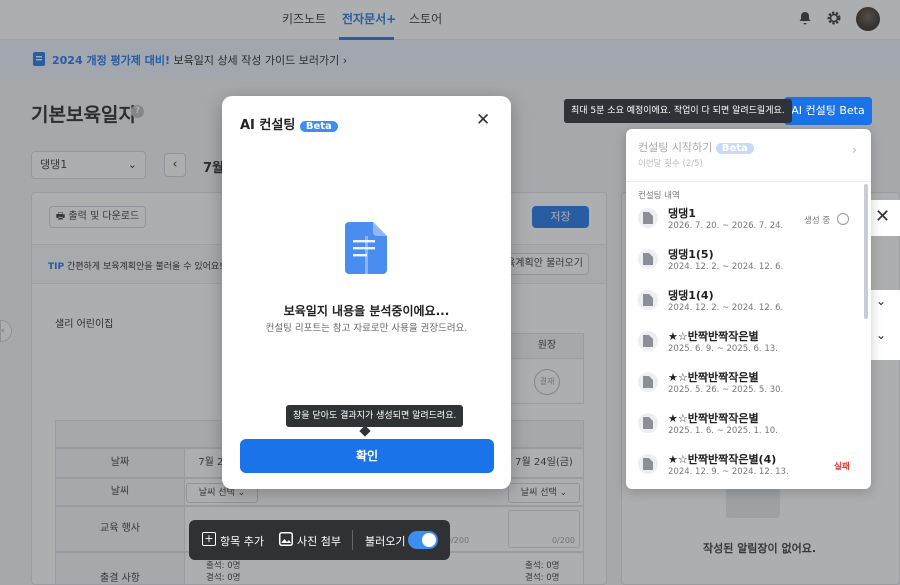  Describe the element at coordinates (385, 541) in the screenshot. I see `load-label: 불러오기` at that location.